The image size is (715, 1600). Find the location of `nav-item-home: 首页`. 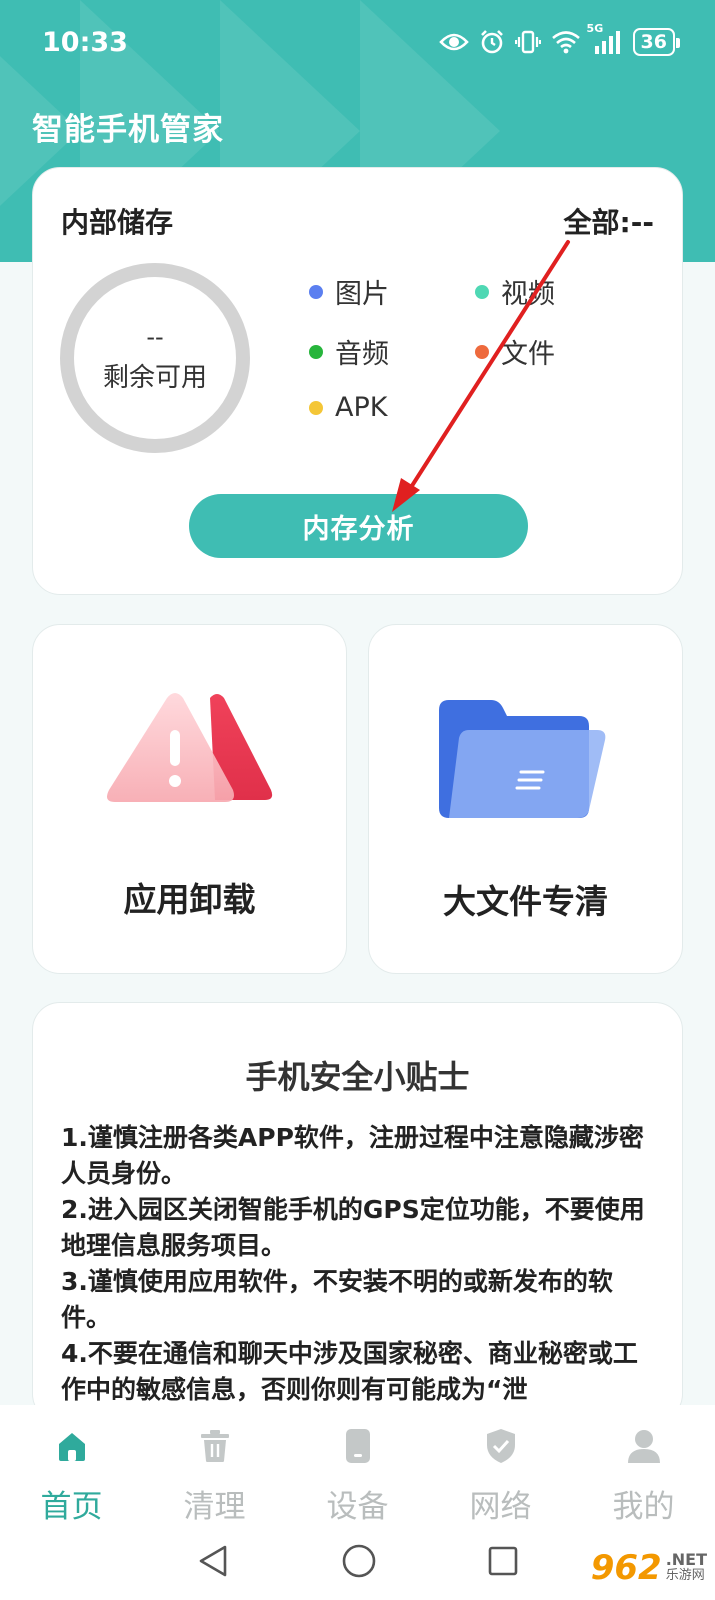

nav-item-home: 首页 is located at coordinates (71, 1475).